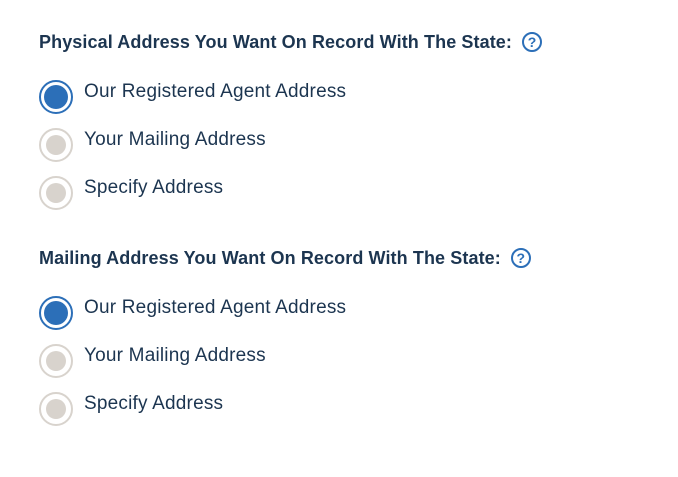 The width and height of the screenshot is (678, 477). Describe the element at coordinates (339, 409) in the screenshot. I see `mailing-option-specify-address: Specify Address` at that location.